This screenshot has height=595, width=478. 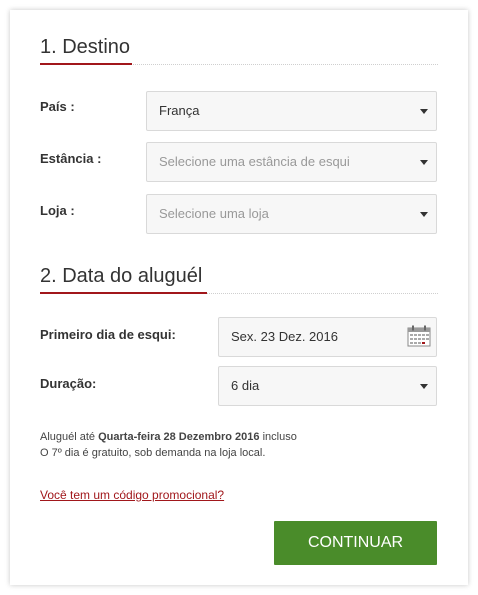 I want to click on rental-end-date: Quarta-feira 28 Dezembro 2016, so click(x=179, y=437).